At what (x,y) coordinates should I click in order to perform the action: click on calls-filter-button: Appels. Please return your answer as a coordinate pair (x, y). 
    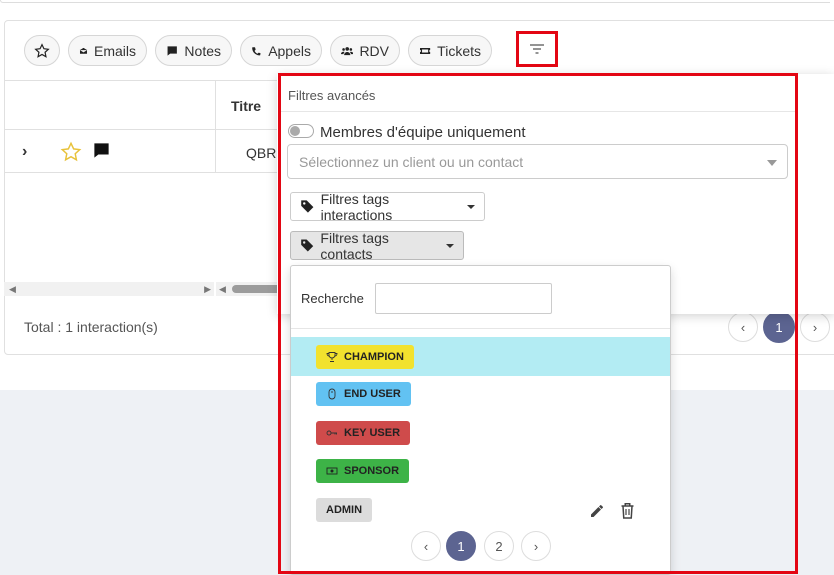
    Looking at the image, I should click on (281, 50).